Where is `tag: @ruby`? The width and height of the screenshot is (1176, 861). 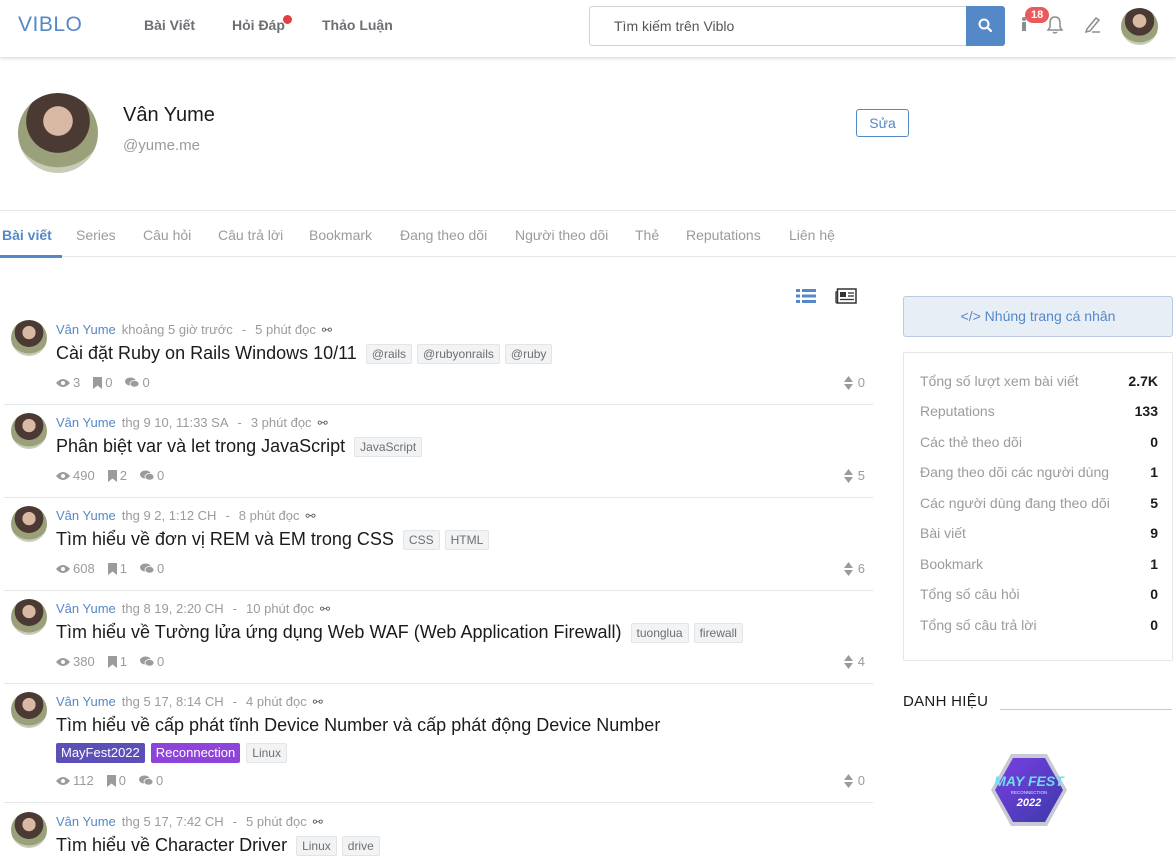
tag: @ruby is located at coordinates (528, 353).